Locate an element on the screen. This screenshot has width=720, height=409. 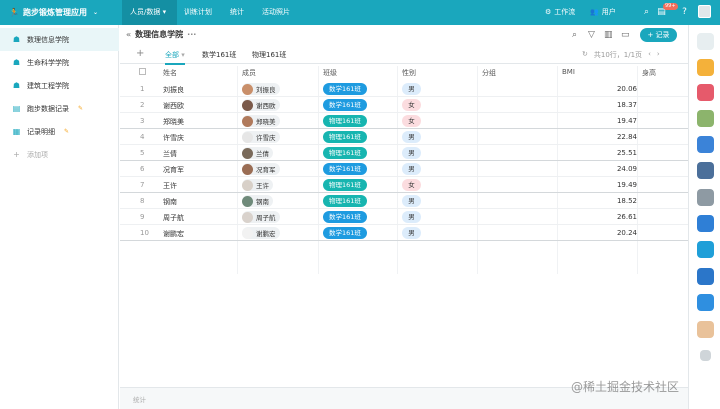
app-logo: 🏃 跑步锻炼管理应用 ⌄ is located at coordinates (53, 12).